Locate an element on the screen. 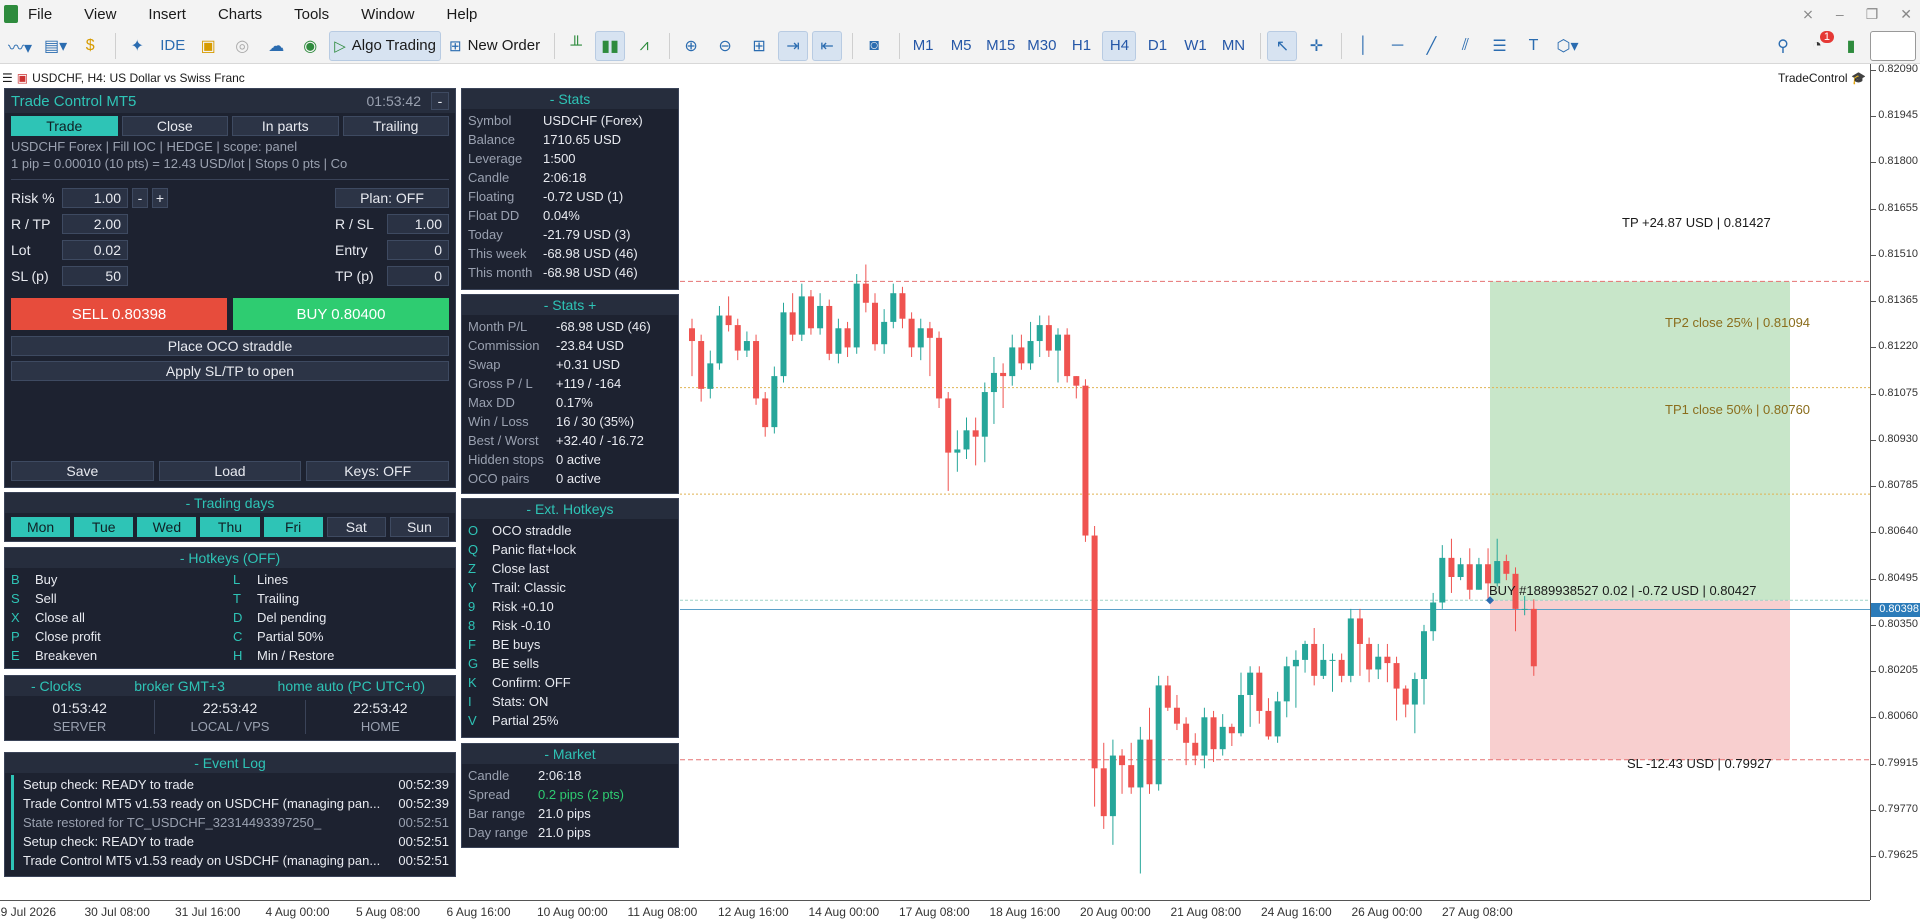  shop-icon: ▣ is located at coordinates (208, 46).